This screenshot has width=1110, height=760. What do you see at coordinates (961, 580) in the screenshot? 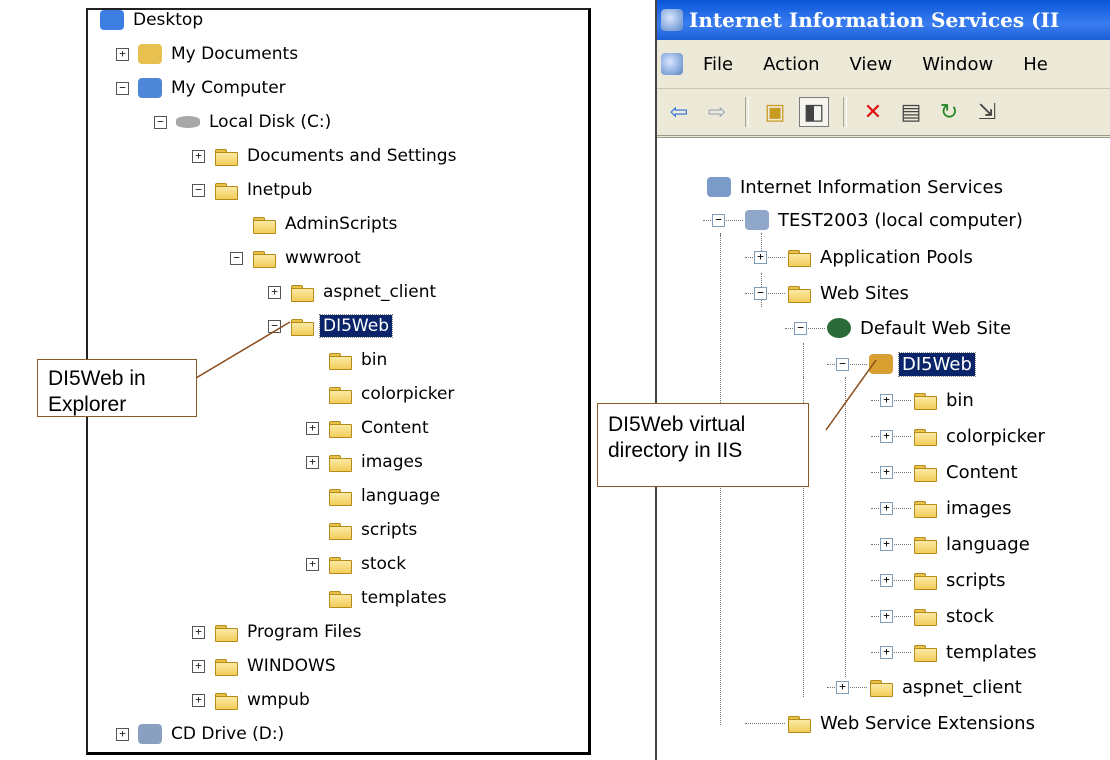
I see `iis-tree-item: scripts` at bounding box center [961, 580].